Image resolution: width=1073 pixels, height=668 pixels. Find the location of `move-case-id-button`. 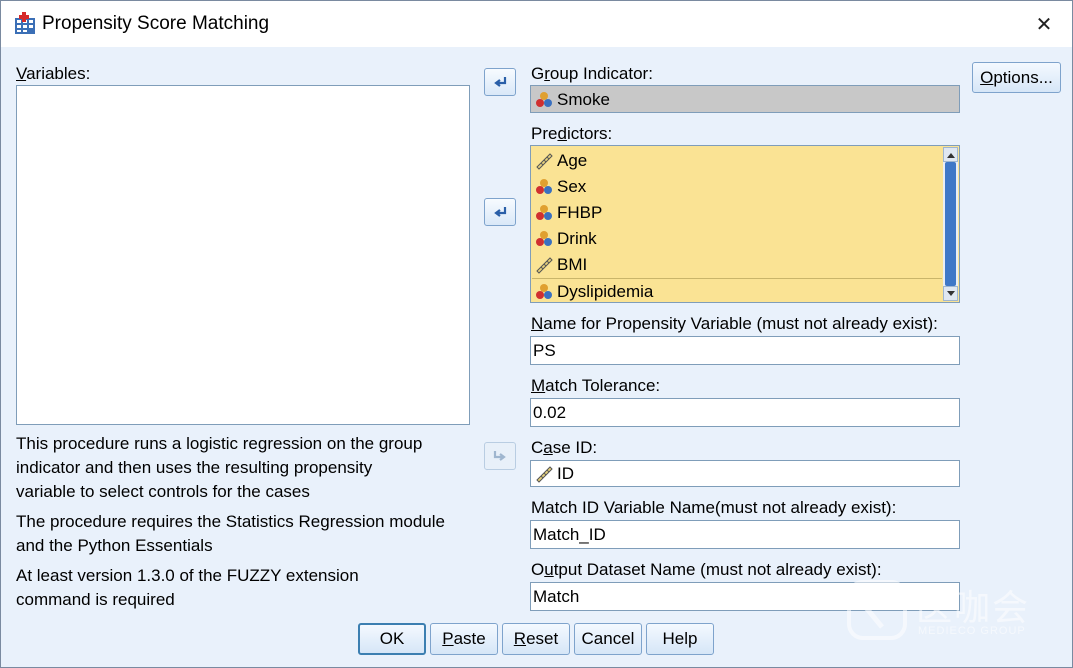

move-case-id-button is located at coordinates (500, 456).